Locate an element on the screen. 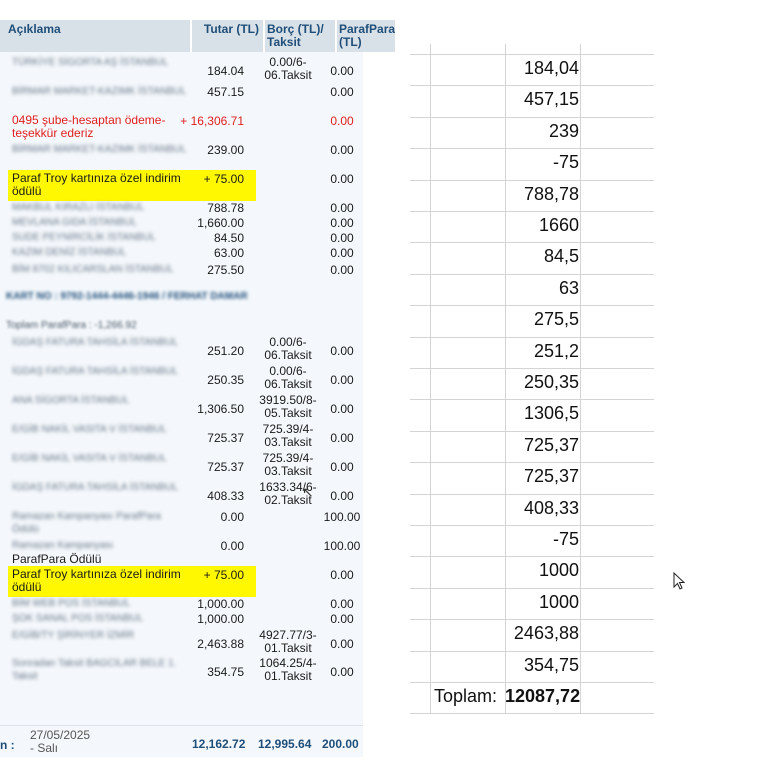 Image resolution: width=768 pixels, height=768 pixels. transaction-description: Sonradan Taksit BAGCILAR BELE 1. Taksit is located at coordinates (94, 670).